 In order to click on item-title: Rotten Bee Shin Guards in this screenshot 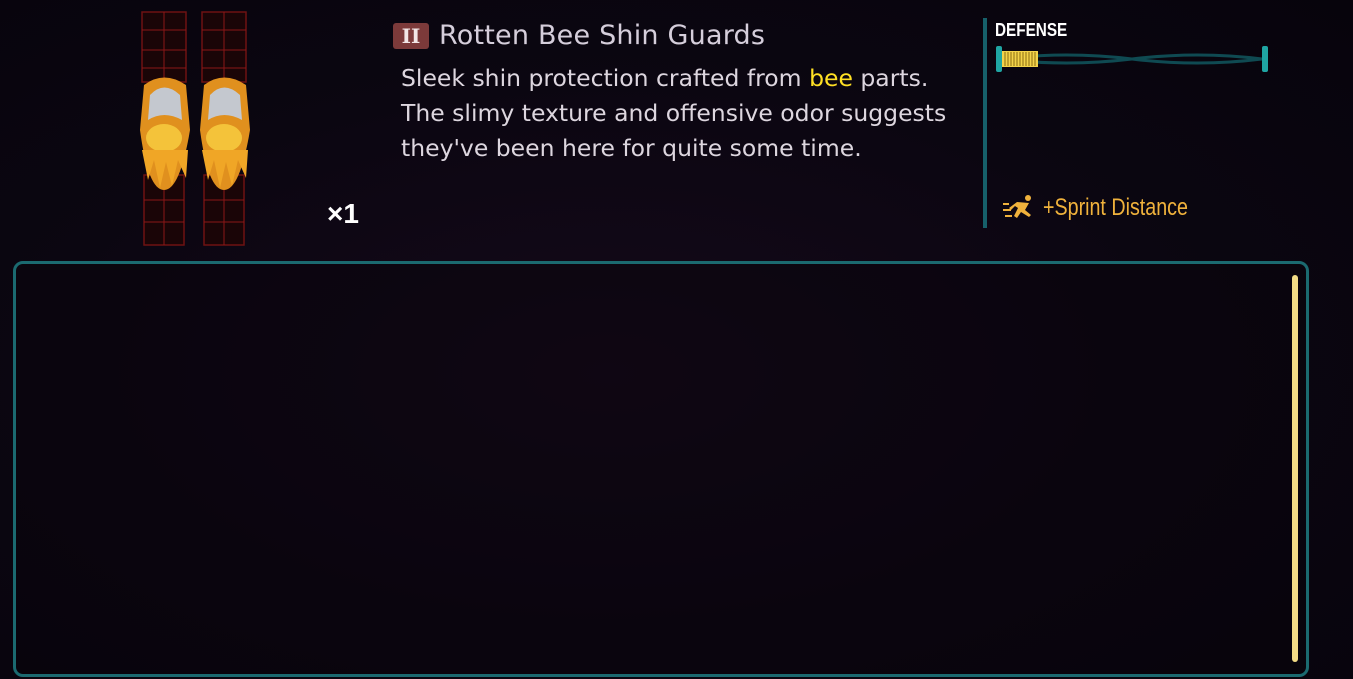, I will do `click(602, 35)`.